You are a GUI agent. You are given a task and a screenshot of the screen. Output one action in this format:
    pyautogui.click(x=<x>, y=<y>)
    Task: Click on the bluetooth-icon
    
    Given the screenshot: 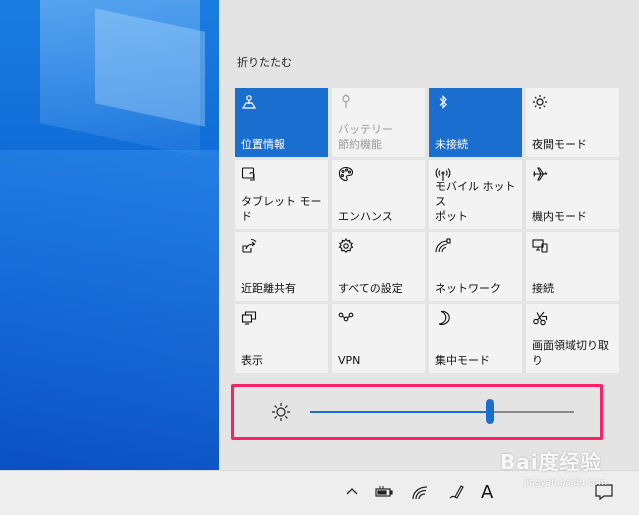 What is the action you would take?
    pyautogui.click(x=443, y=102)
    